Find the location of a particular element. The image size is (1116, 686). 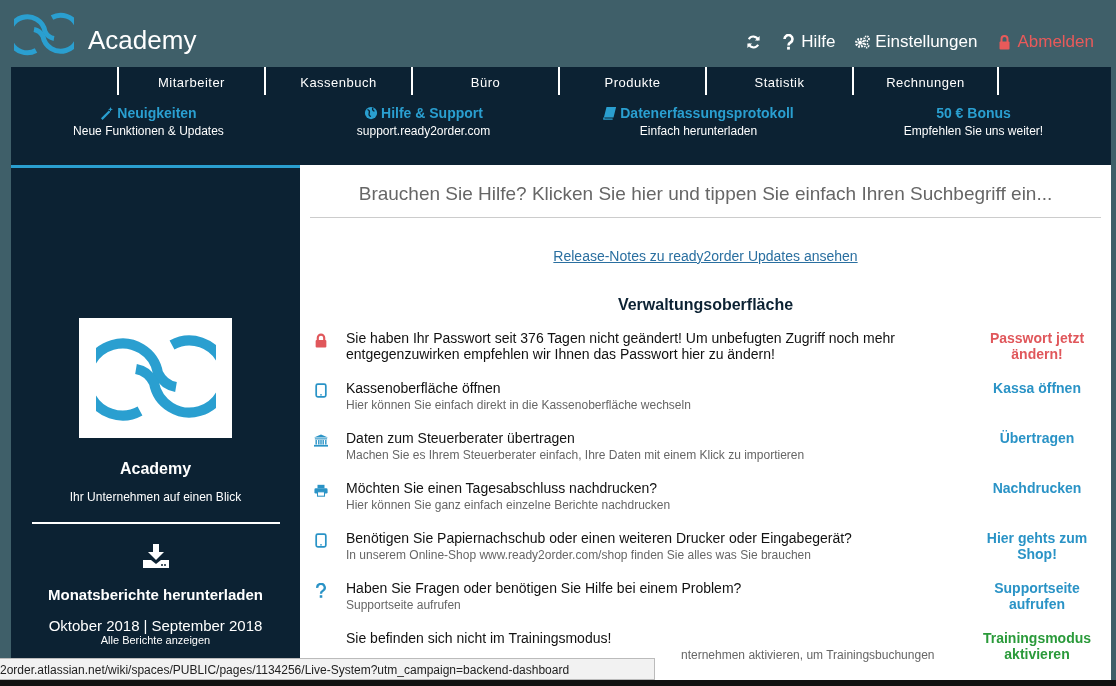

help-link: Hilfe is located at coordinates (808, 41).